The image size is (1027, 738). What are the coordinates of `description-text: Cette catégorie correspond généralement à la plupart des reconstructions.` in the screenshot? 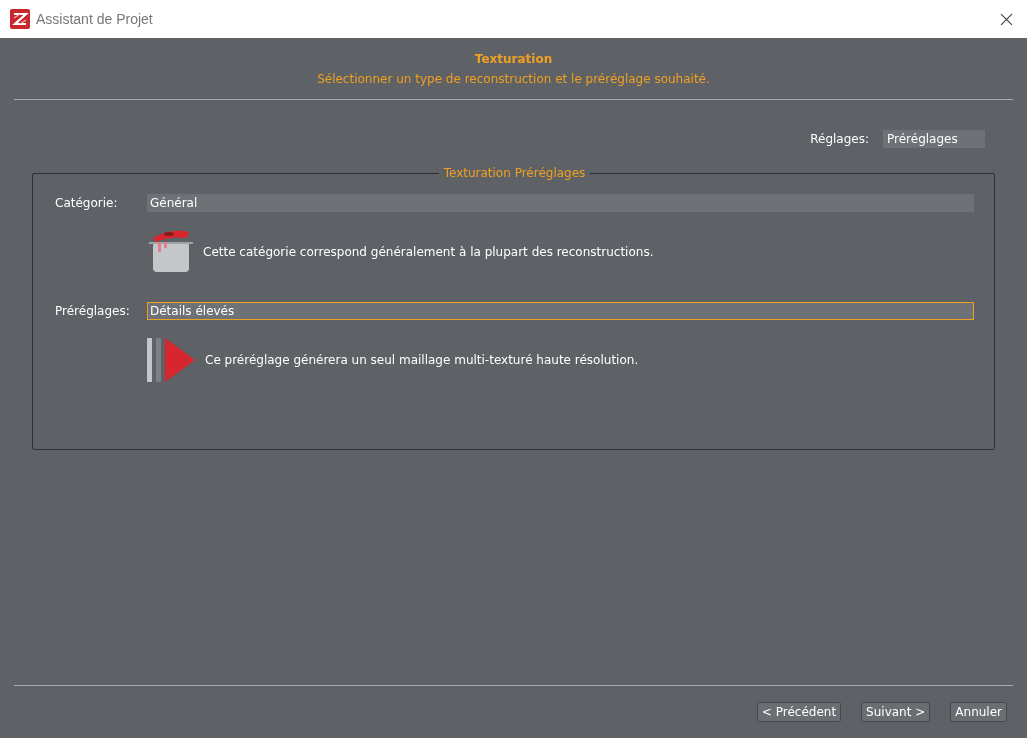 It's located at (428, 252).